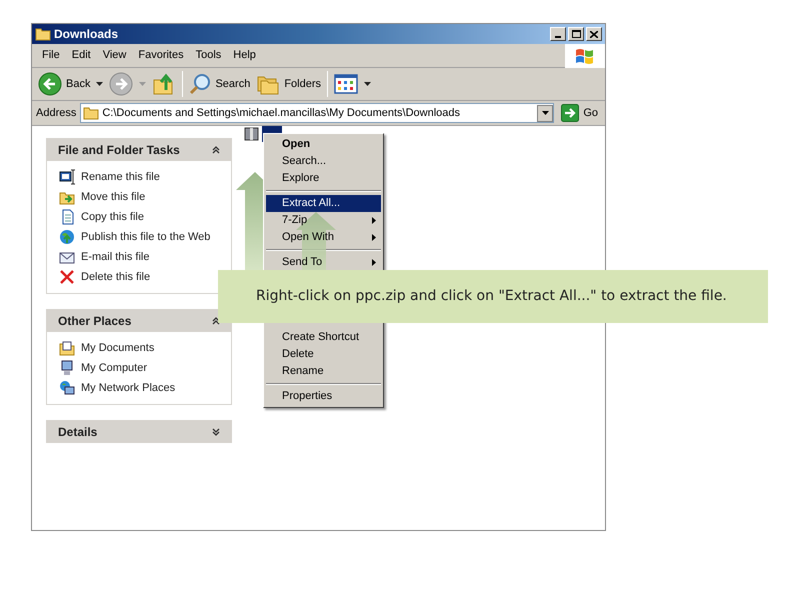 The width and height of the screenshot is (800, 600). Describe the element at coordinates (323, 337) in the screenshot. I see `menu-item: Create Shortcut` at that location.